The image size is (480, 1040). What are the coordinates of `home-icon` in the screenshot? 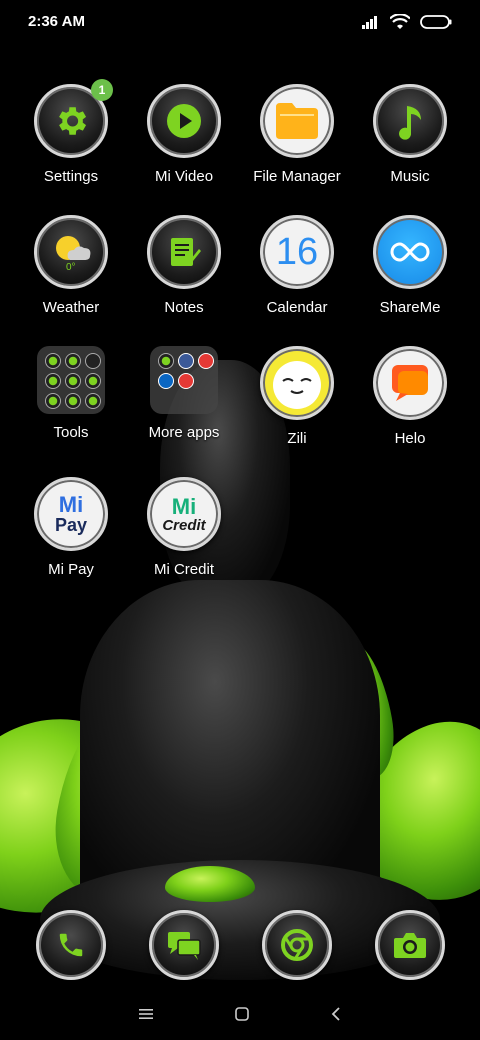 It's located at (242, 1014).